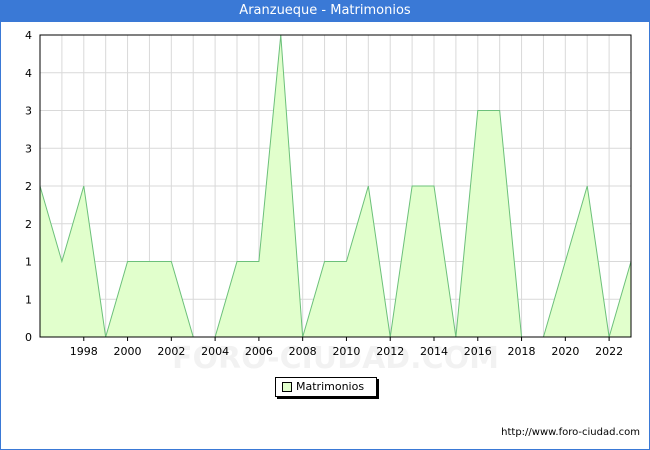 The height and width of the screenshot is (450, 650). I want to click on x-tick-label: 2016, so click(478, 351).